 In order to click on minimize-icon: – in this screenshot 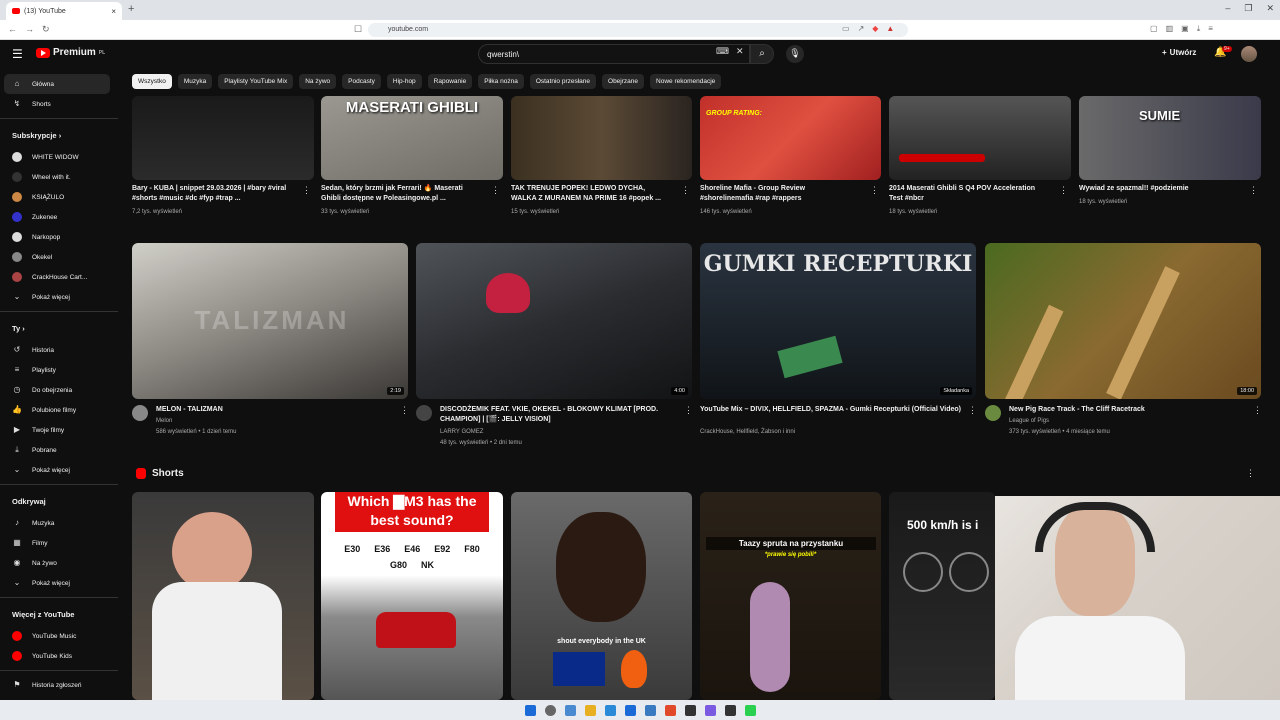, I will do `click(1227, 8)`.